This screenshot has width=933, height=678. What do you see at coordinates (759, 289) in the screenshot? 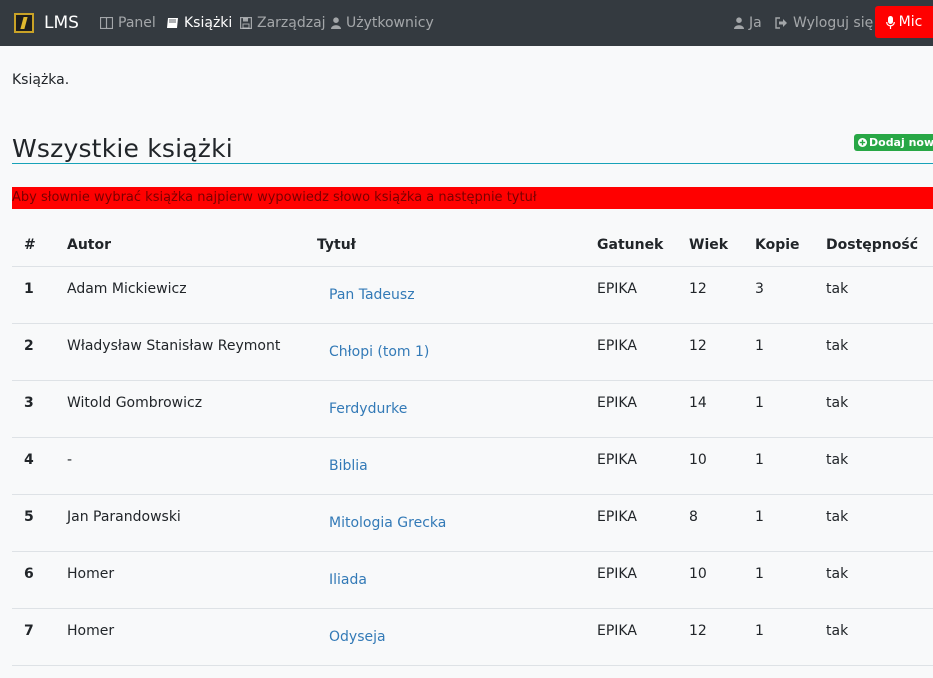
I see `row-kopie: 3` at bounding box center [759, 289].